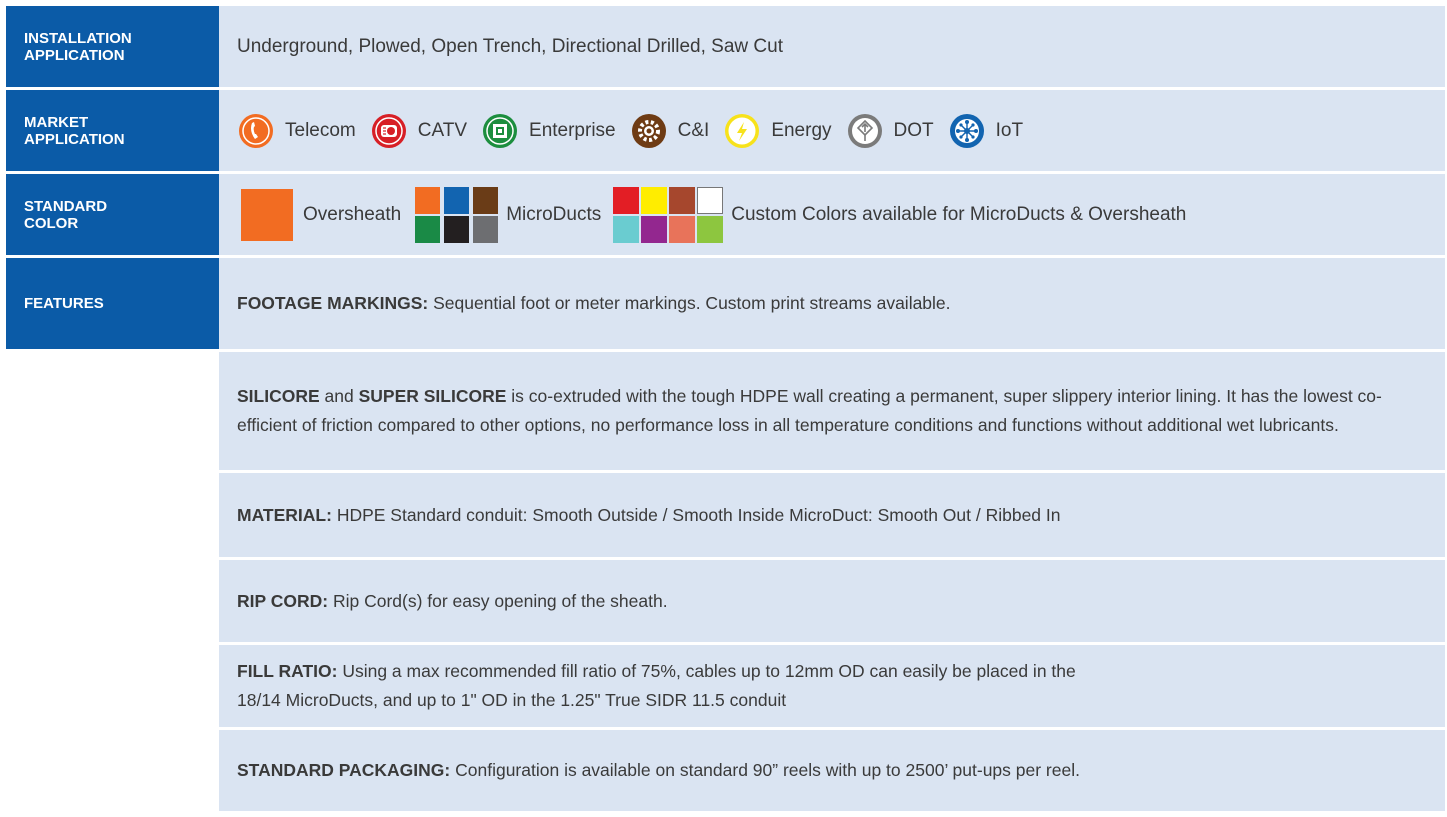  Describe the element at coordinates (500, 131) in the screenshot. I see `building-icon` at that location.